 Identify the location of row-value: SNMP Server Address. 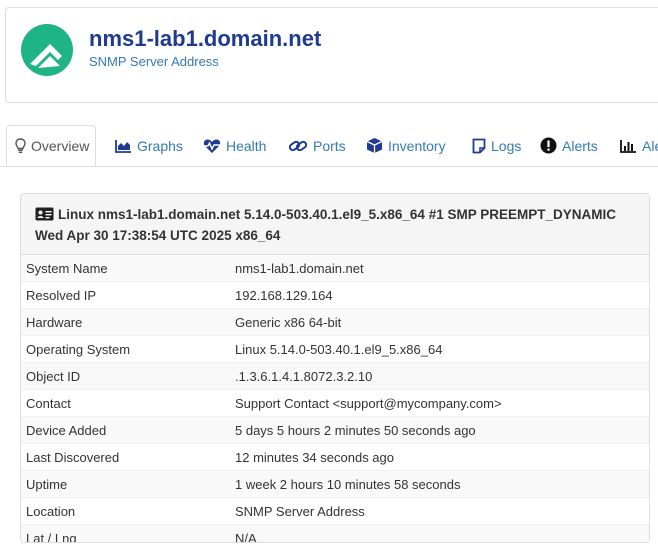
(300, 511).